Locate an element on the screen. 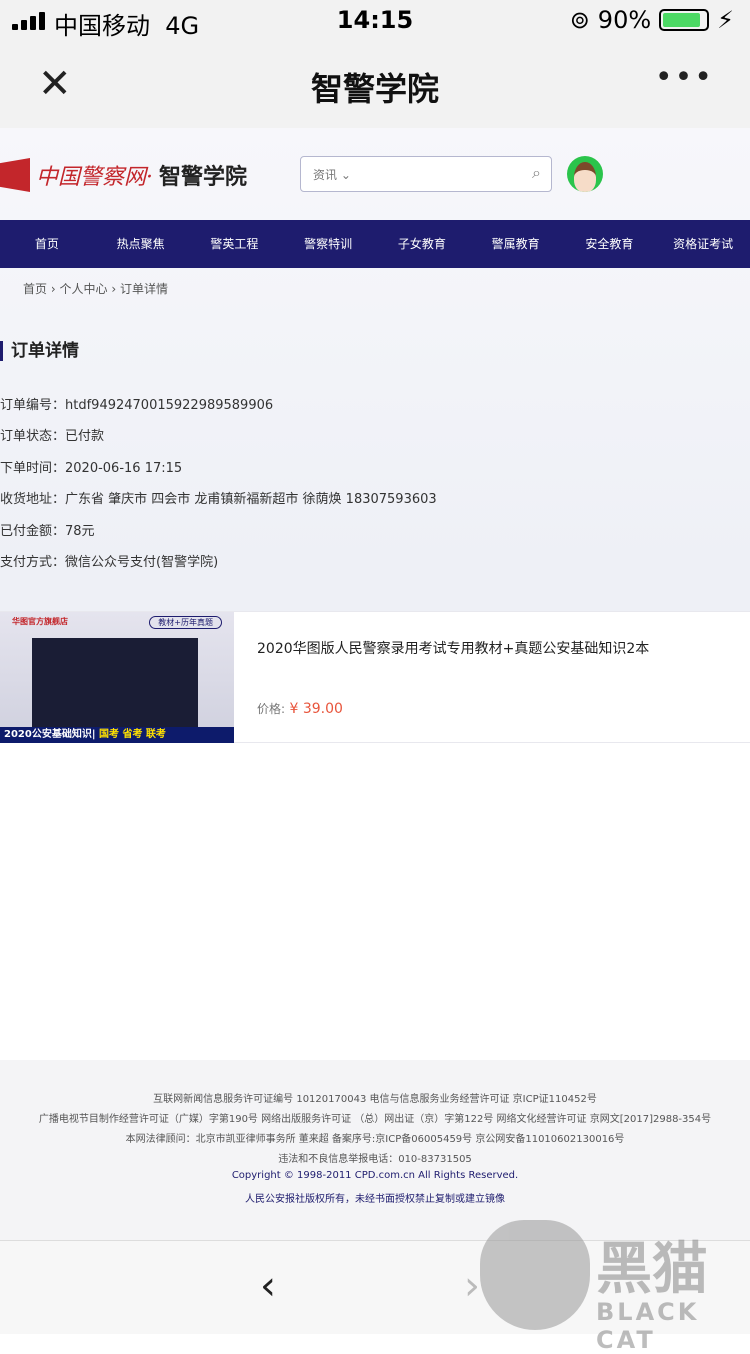  page-title: 智警学院 is located at coordinates (374, 89).